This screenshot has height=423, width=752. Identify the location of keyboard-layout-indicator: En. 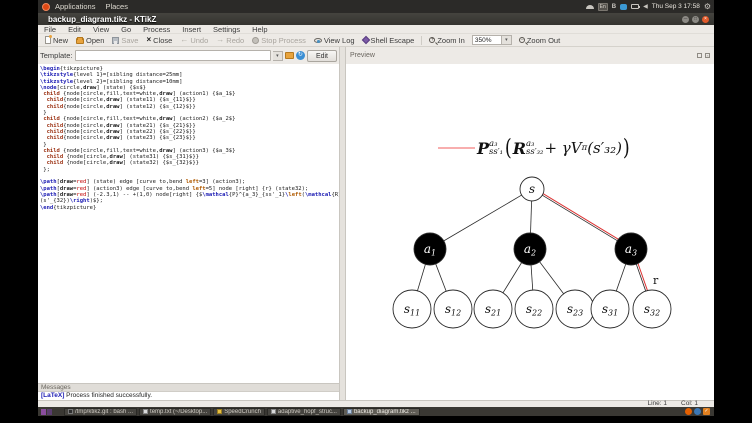
(602, 6).